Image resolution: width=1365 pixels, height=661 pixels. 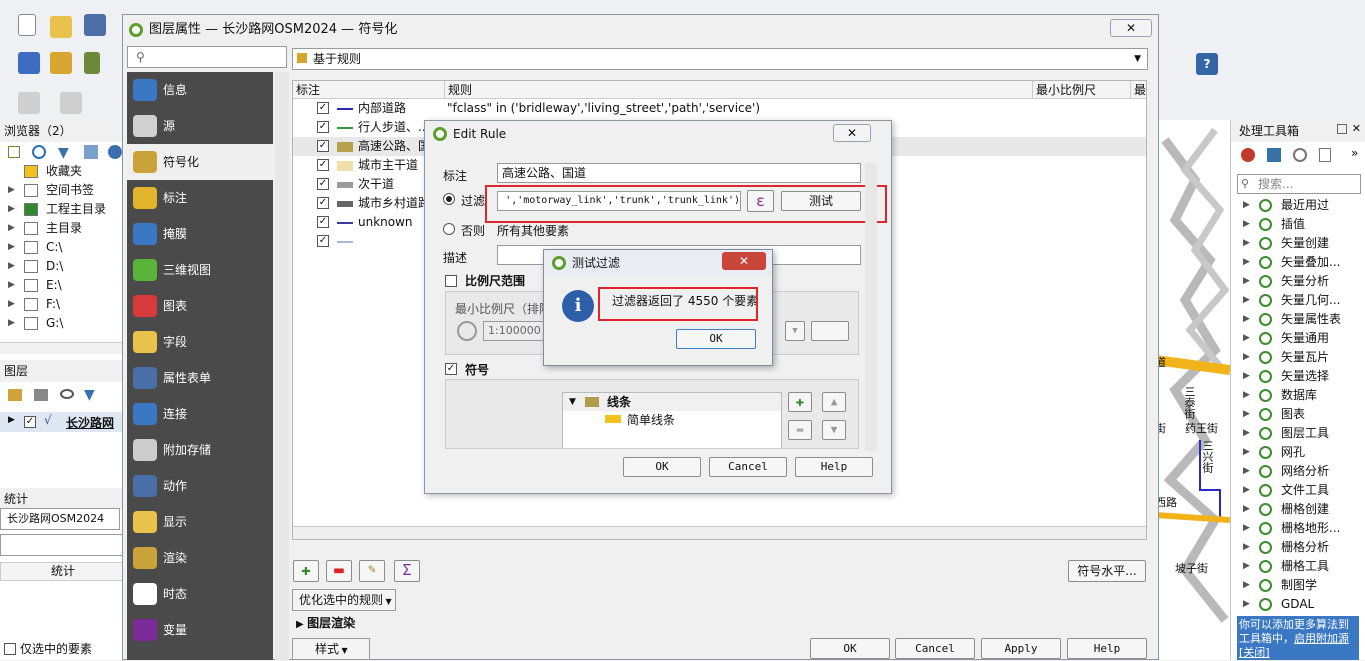 What do you see at coordinates (62, 285) in the screenshot?
I see `browser-item: ▶ E:\` at bounding box center [62, 285].